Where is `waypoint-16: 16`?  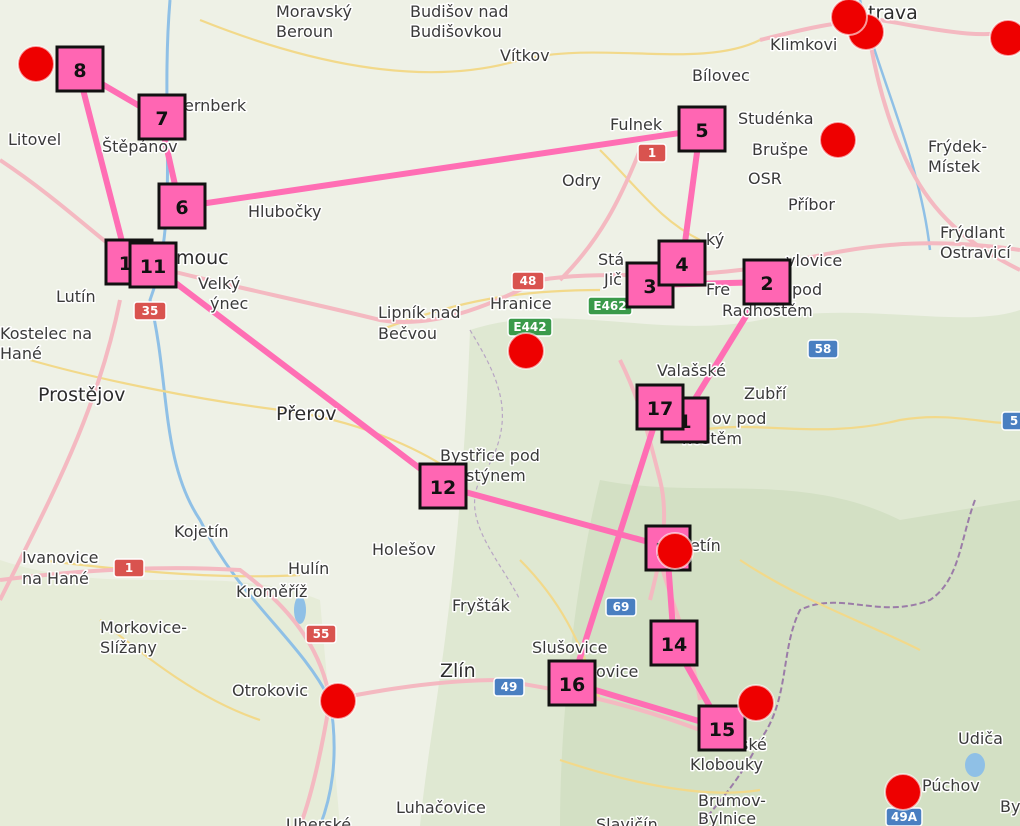 waypoint-16: 16 is located at coordinates (572, 683).